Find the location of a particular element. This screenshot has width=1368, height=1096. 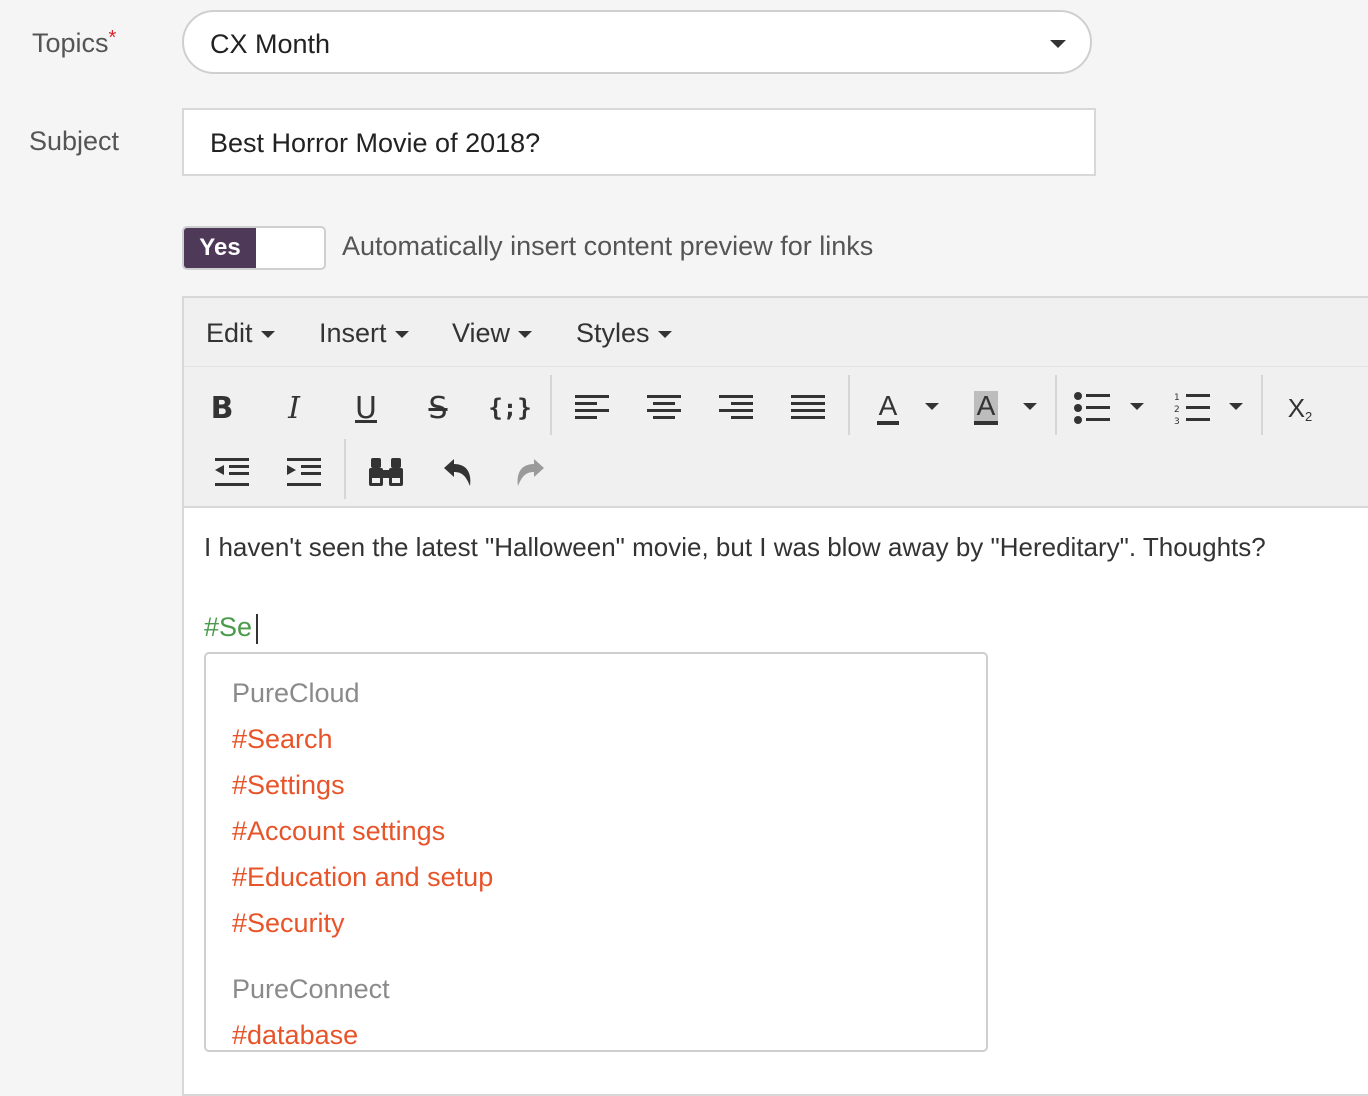

redo-icon is located at coordinates (530, 472).